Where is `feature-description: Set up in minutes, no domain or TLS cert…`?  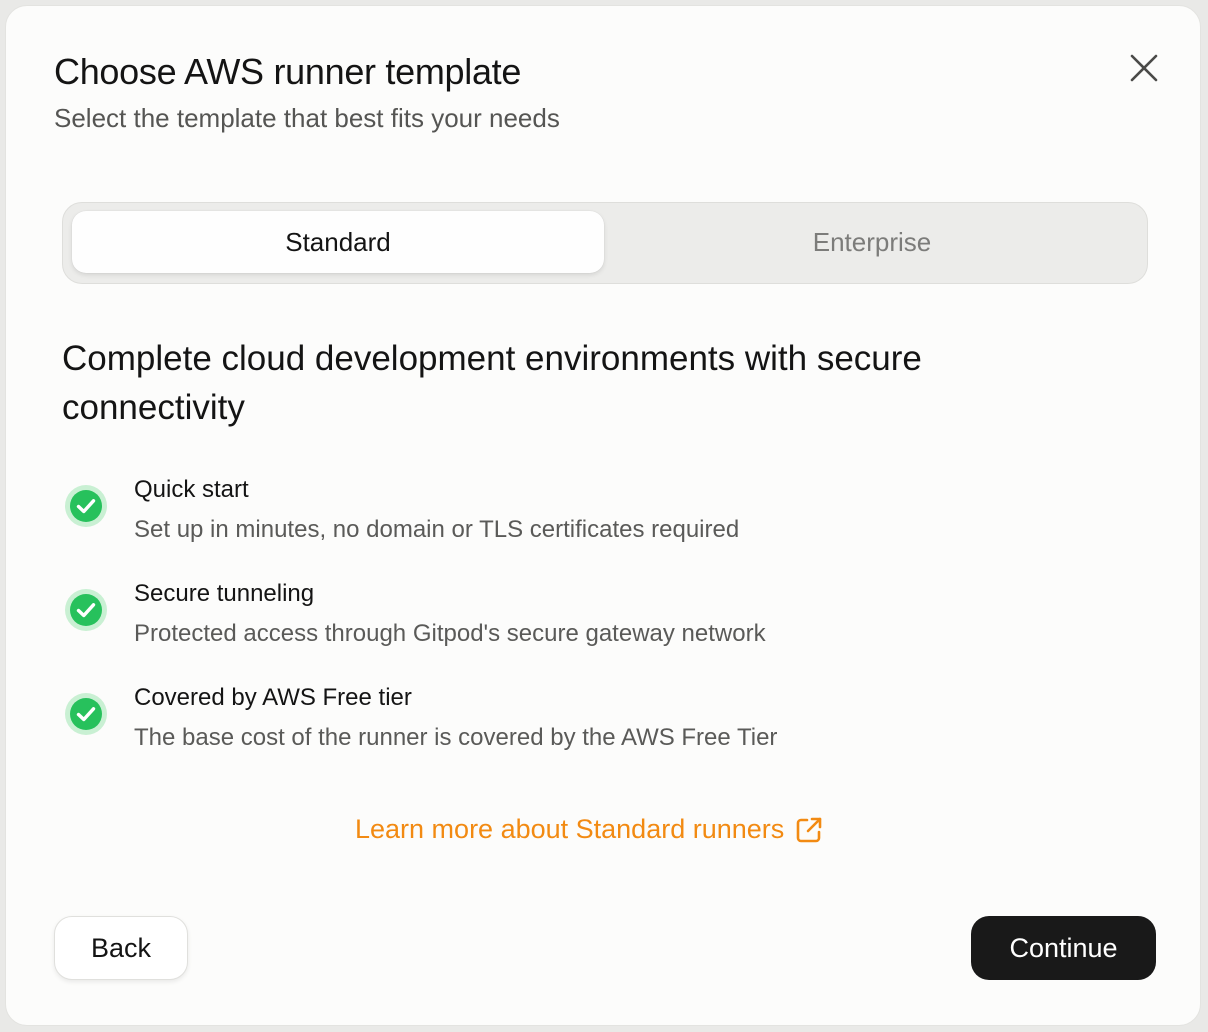
feature-description: Set up in minutes, no domain or TLS cert… is located at coordinates (437, 529).